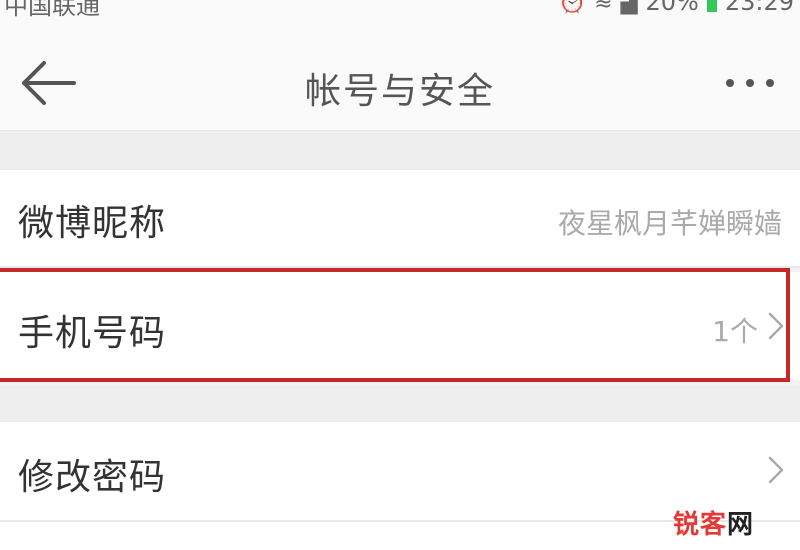 The width and height of the screenshot is (800, 550). What do you see at coordinates (750, 80) in the screenshot?
I see `more-icon` at bounding box center [750, 80].